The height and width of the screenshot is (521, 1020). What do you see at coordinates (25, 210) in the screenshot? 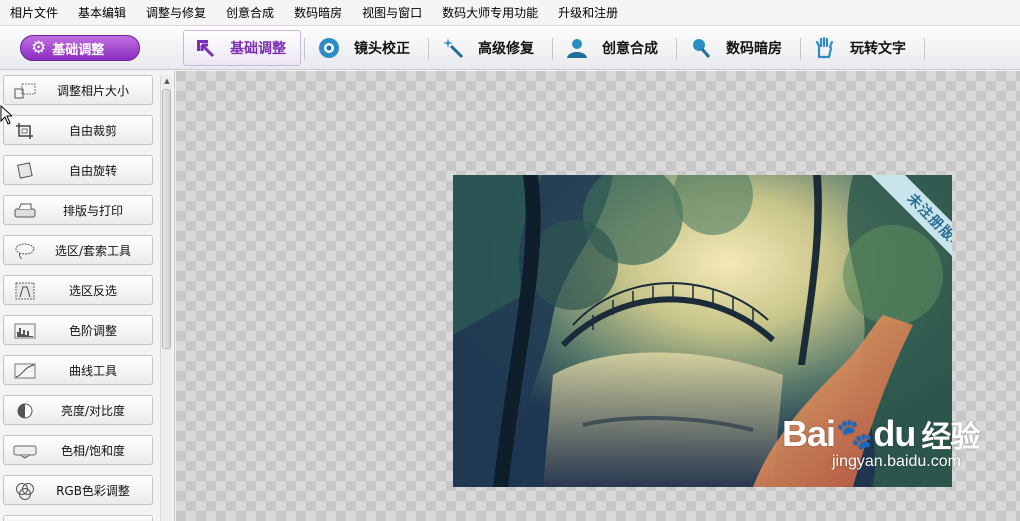
I see `printer-icon` at bounding box center [25, 210].